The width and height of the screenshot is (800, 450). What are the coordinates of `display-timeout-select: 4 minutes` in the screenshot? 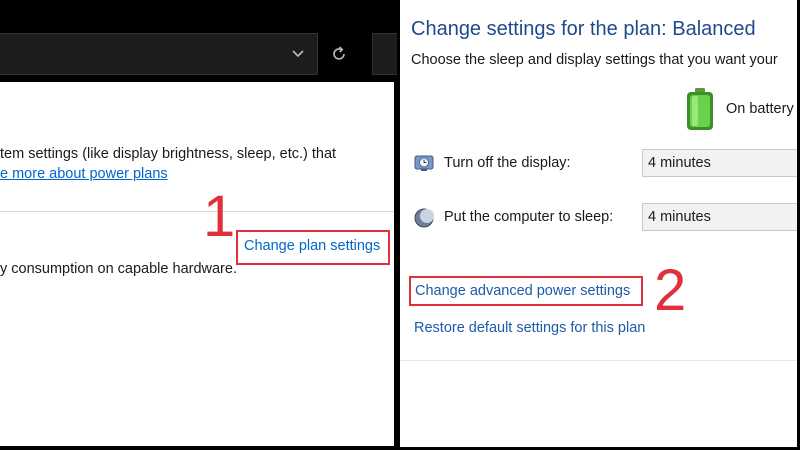 It's located at (721, 163).